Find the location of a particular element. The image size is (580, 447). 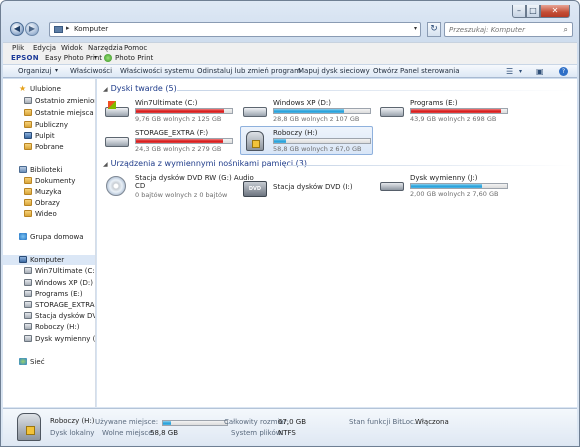

sidebar-label: Dysk wymienny (J:) is located at coordinates (65, 339).